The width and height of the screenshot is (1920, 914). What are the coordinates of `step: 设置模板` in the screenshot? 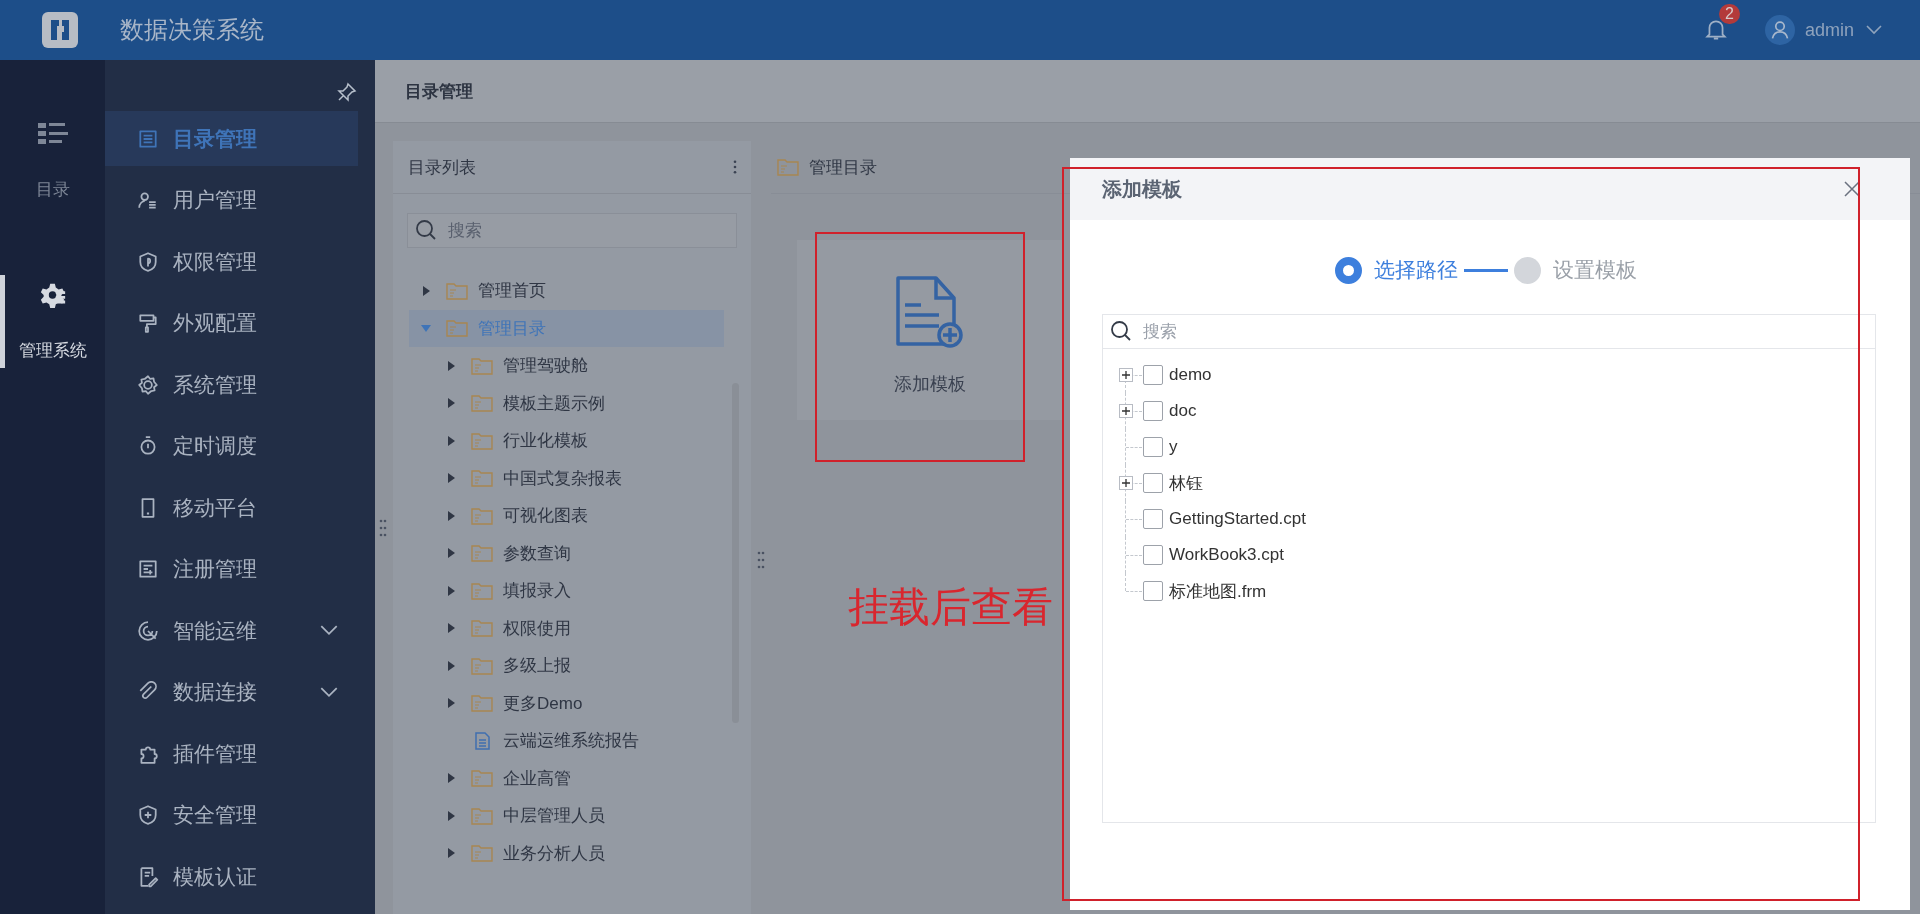 It's located at (1575, 270).